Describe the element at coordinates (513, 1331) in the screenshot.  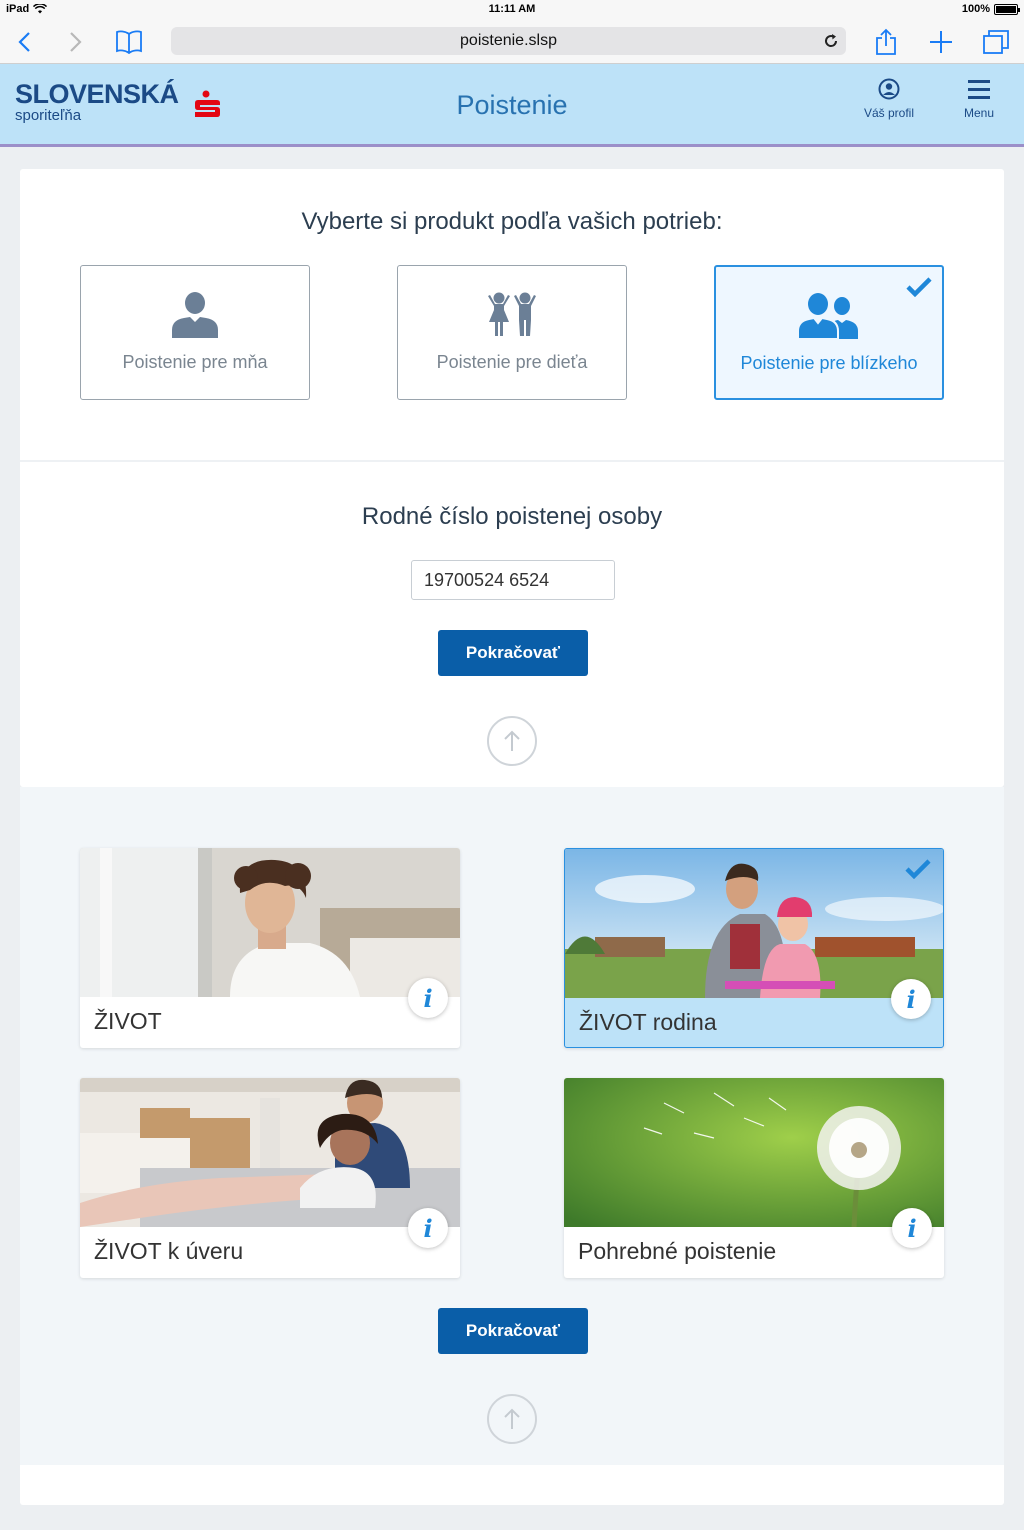
I see `continue-button-products: Pokračovať` at that location.